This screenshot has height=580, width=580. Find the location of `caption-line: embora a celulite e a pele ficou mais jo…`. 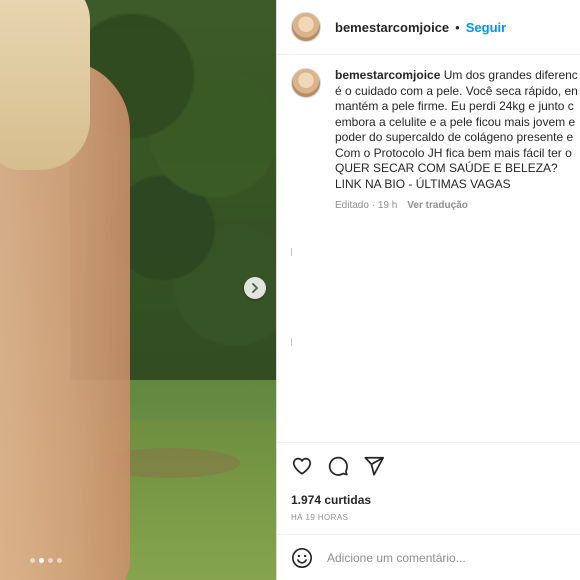

caption-line: embora a celulite e a pele ficou mais jo… is located at coordinates (455, 121).